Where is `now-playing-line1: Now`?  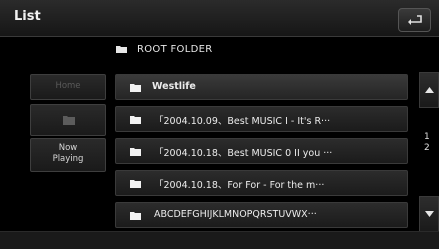 now-playing-line1: Now is located at coordinates (68, 148).